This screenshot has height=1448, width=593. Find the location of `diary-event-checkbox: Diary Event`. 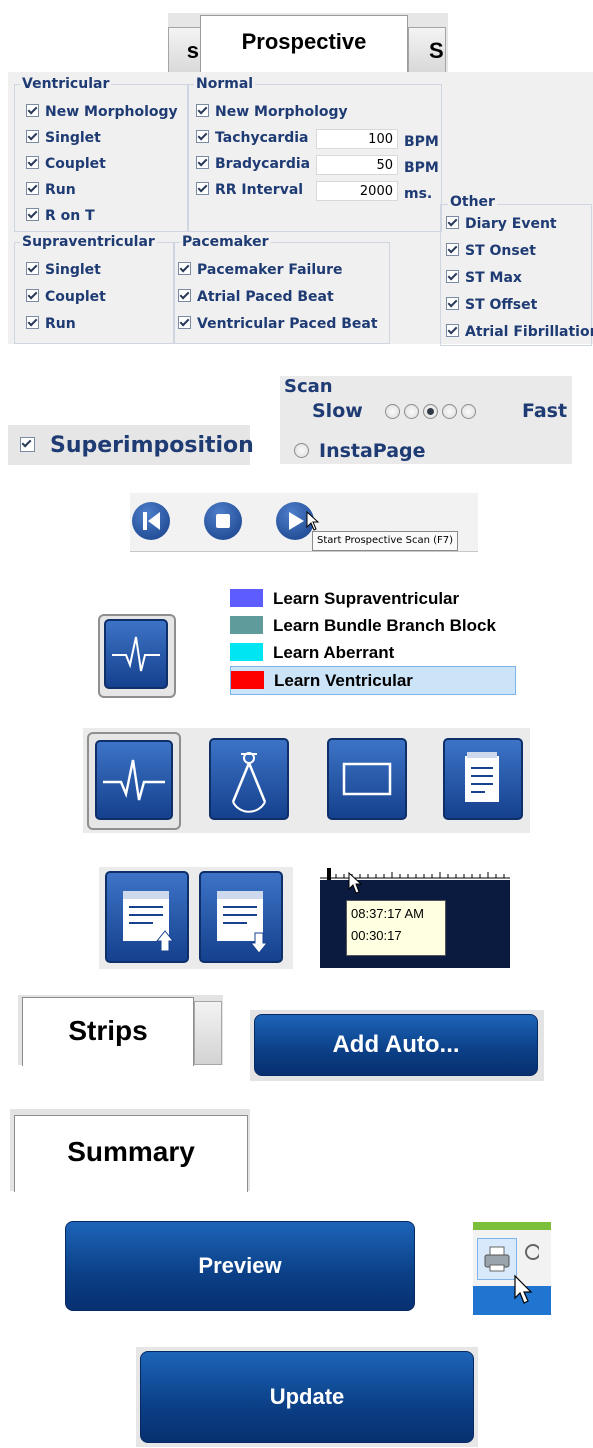

diary-event-checkbox: Diary Event is located at coordinates (501, 226).